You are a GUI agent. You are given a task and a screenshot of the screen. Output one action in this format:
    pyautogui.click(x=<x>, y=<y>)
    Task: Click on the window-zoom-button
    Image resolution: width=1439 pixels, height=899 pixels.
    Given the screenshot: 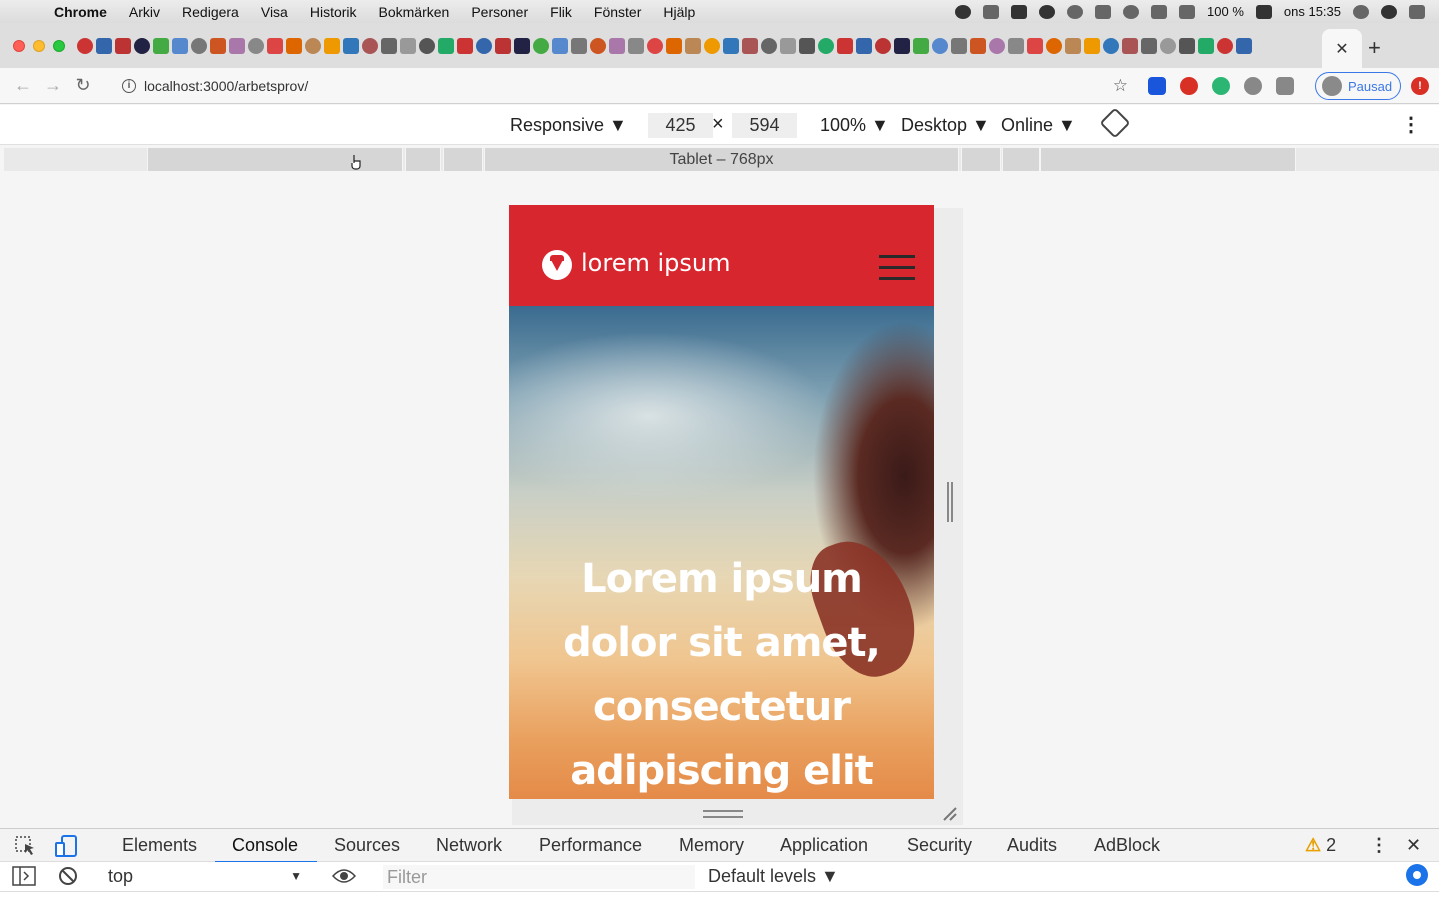 What is the action you would take?
    pyautogui.click(x=59, y=45)
    